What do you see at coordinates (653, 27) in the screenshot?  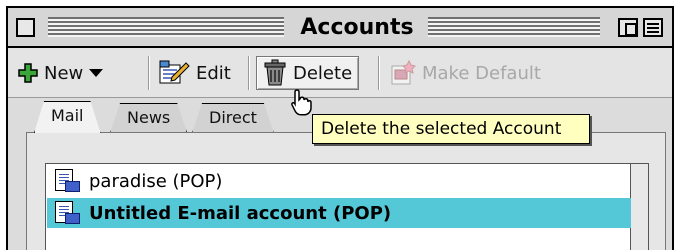 I see `window-shade-icon` at bounding box center [653, 27].